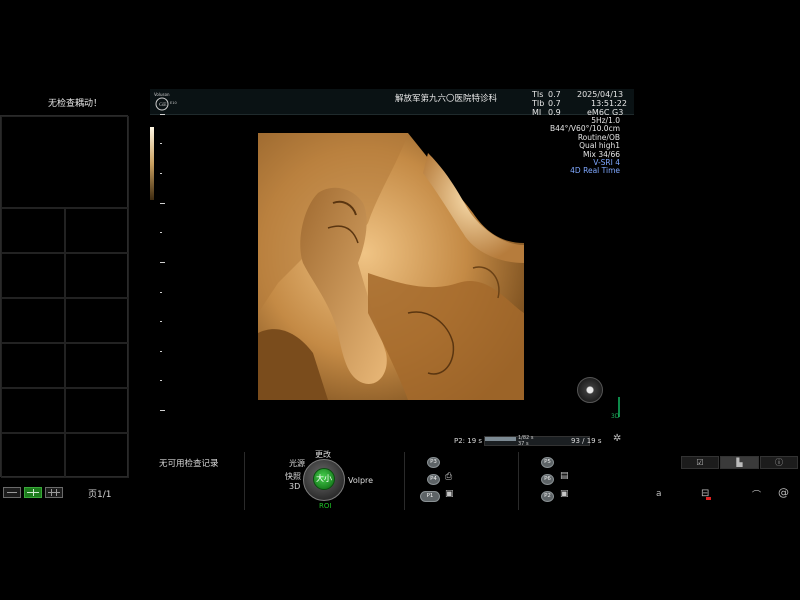  What do you see at coordinates (392, 102) in the screenshot?
I see `image-header` at bounding box center [392, 102].